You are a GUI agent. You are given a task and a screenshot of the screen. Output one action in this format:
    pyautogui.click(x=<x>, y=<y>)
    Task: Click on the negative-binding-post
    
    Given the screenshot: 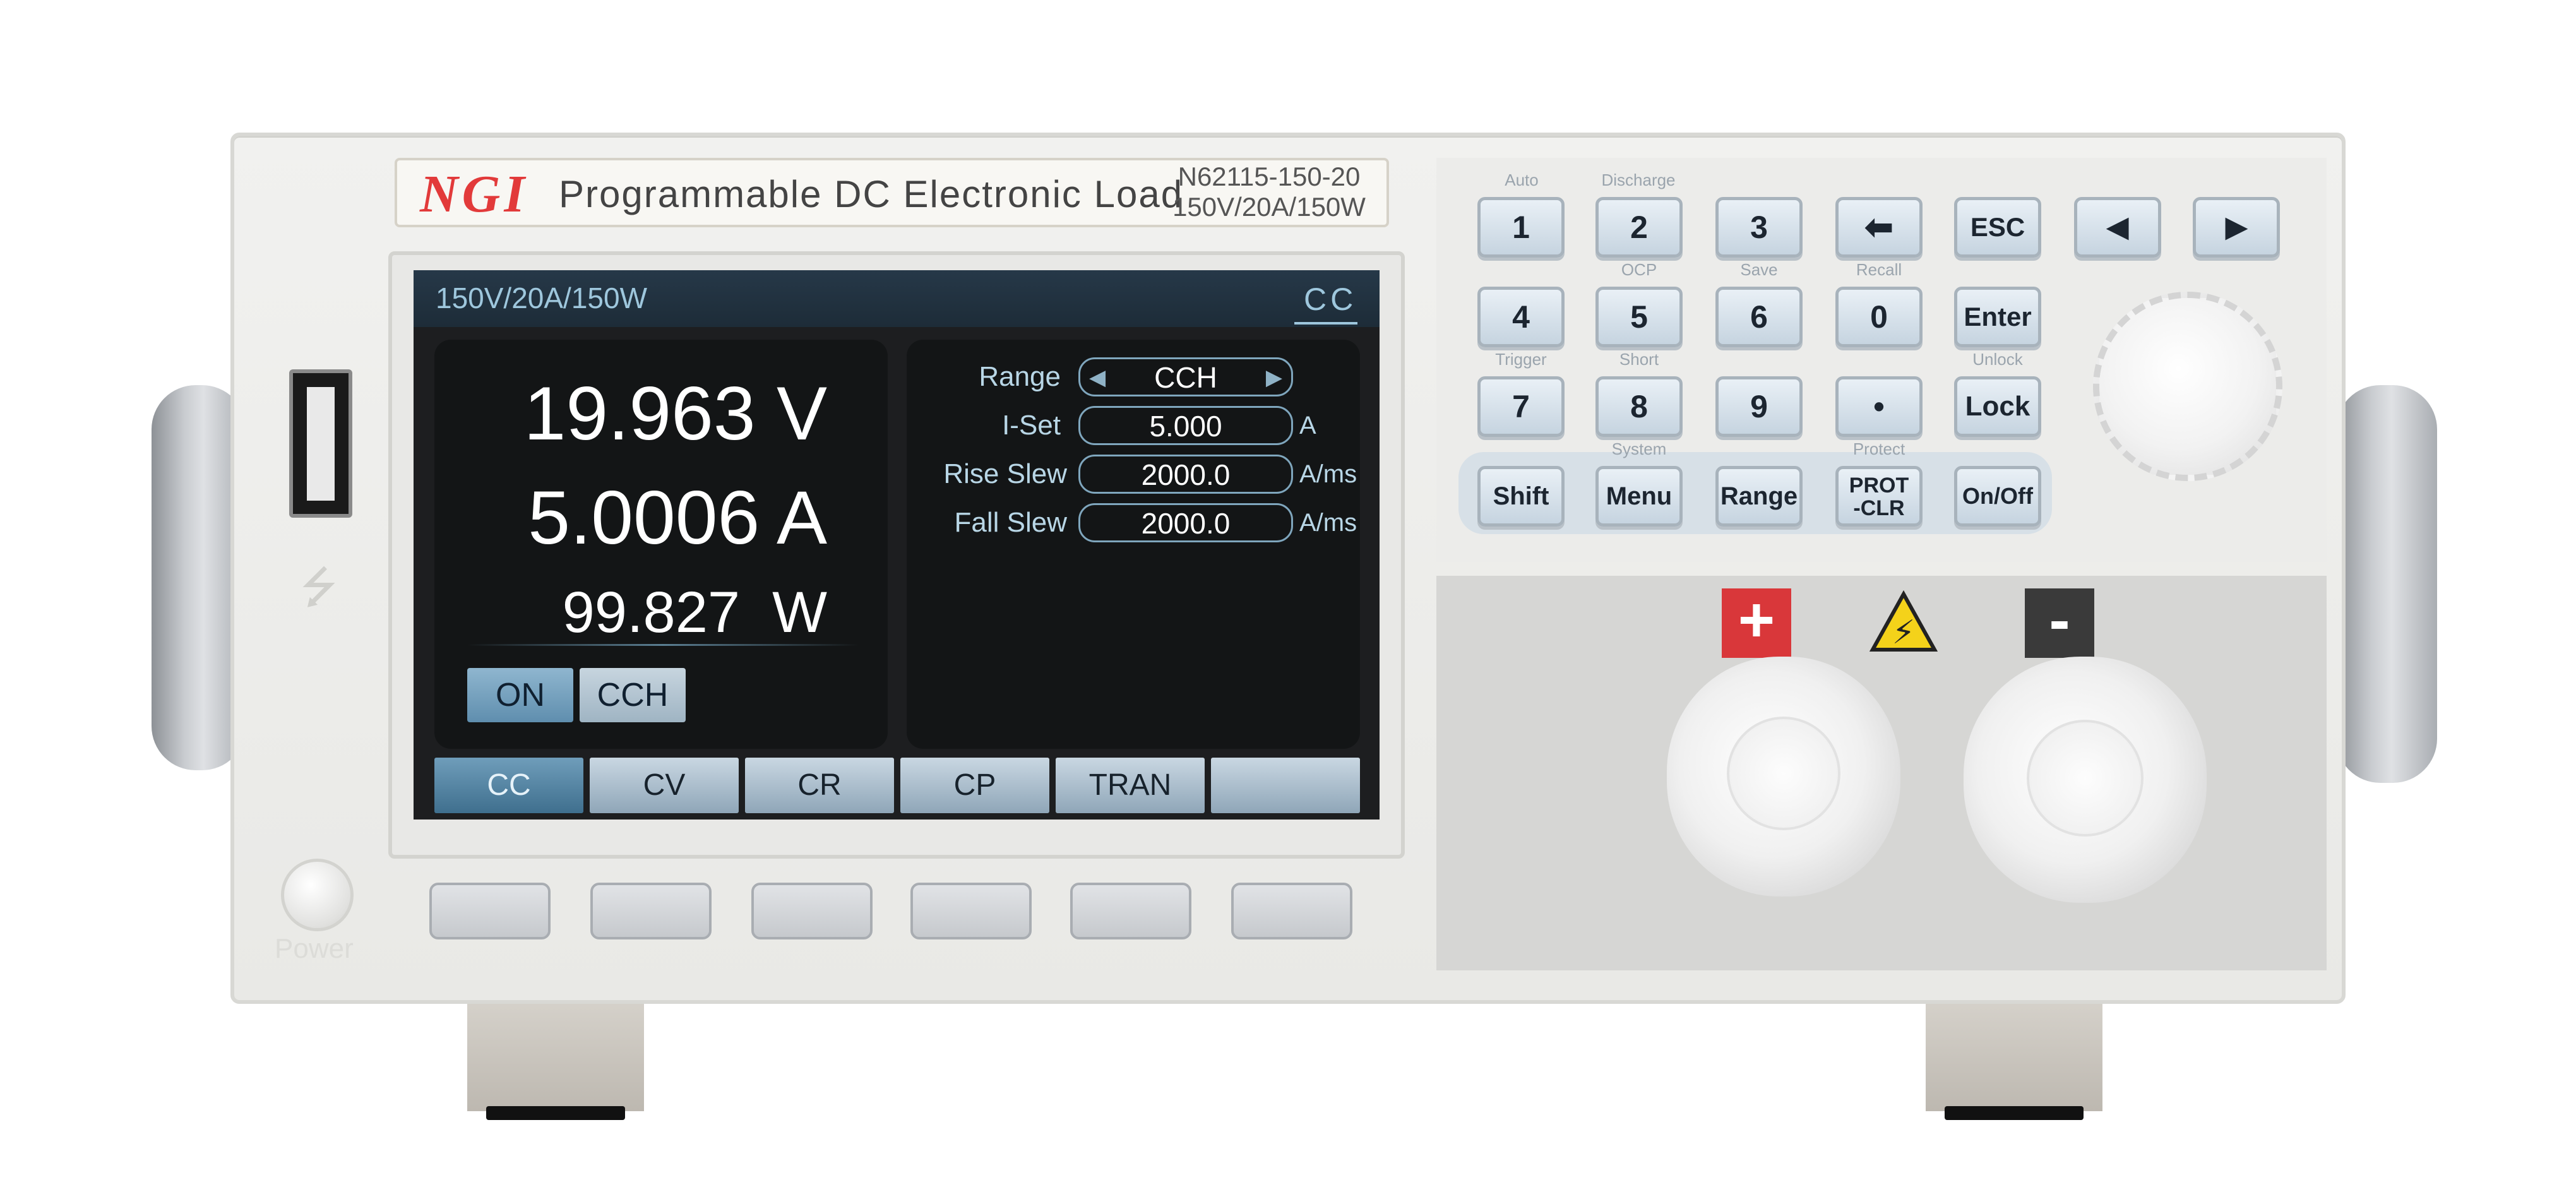 What is the action you would take?
    pyautogui.click(x=2085, y=780)
    